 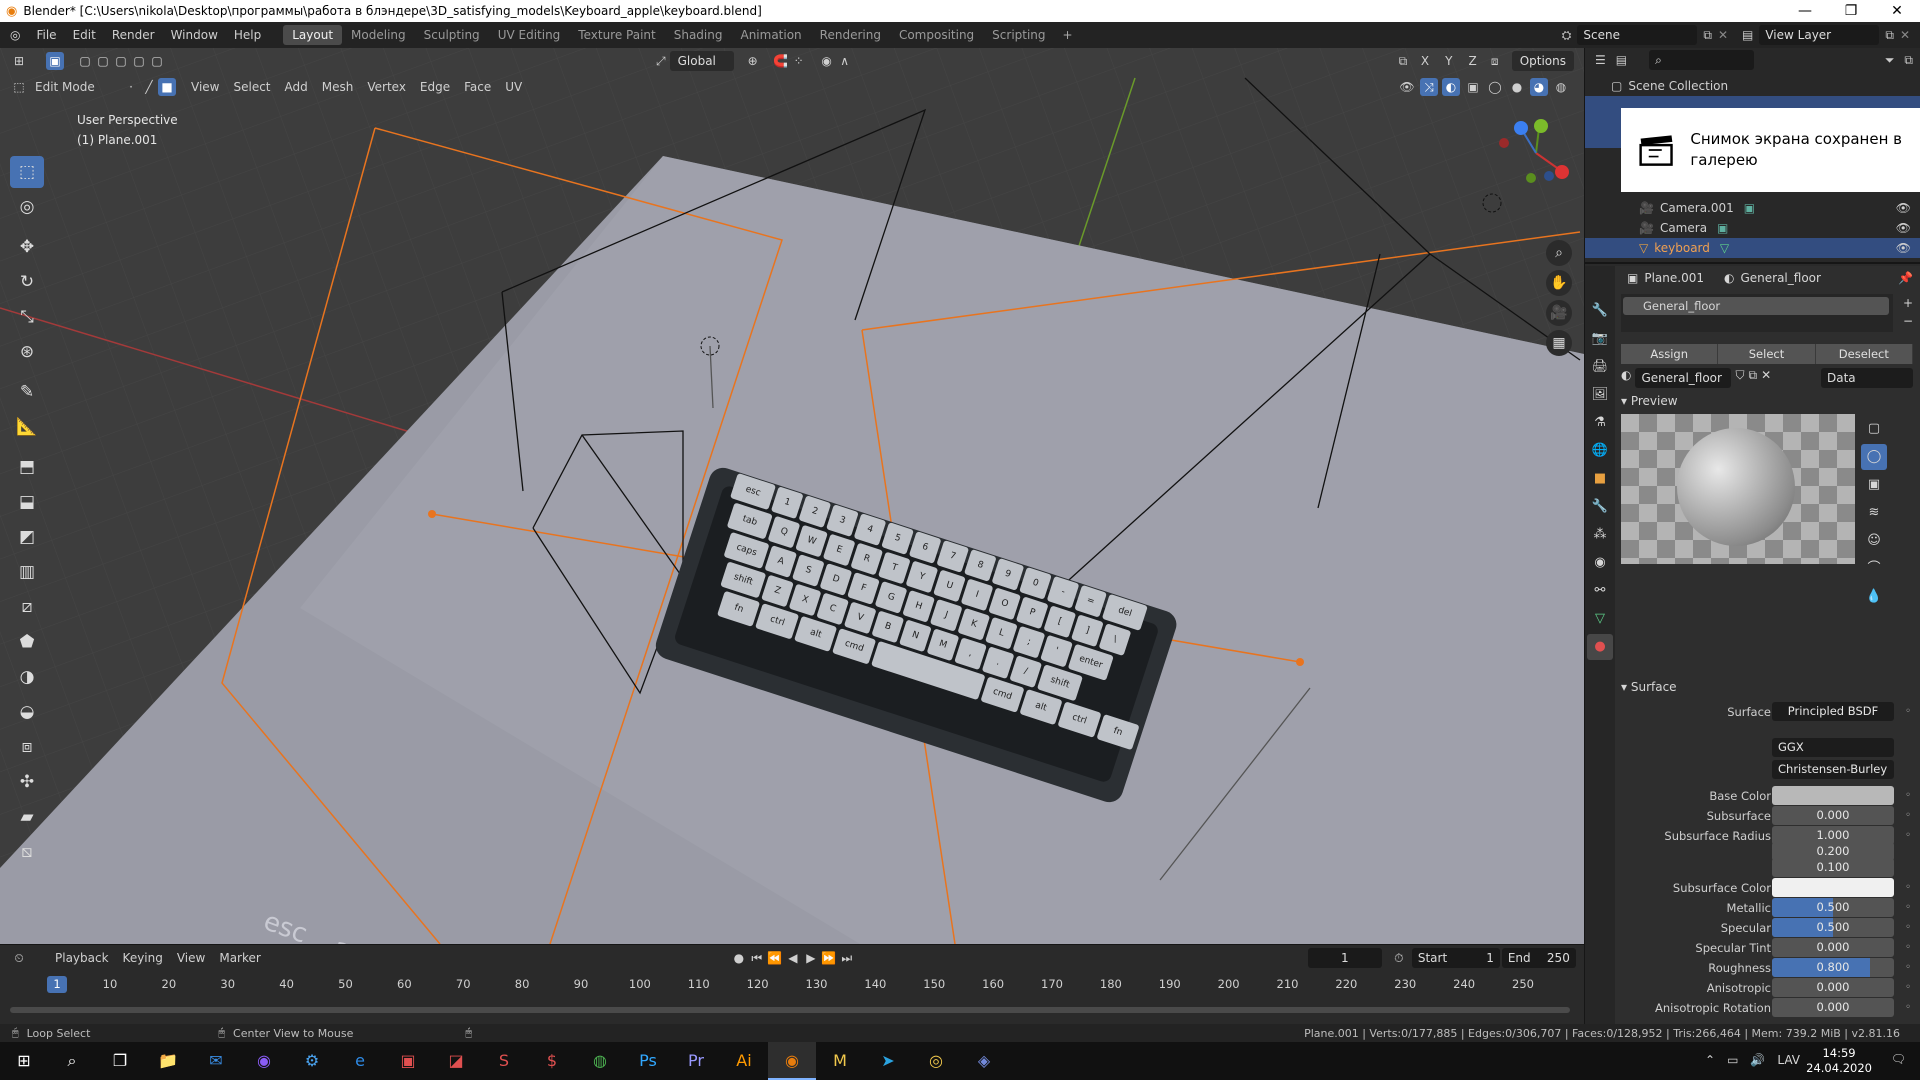 I want to click on preview-sphere-icon: ◯, so click(x=1874, y=457).